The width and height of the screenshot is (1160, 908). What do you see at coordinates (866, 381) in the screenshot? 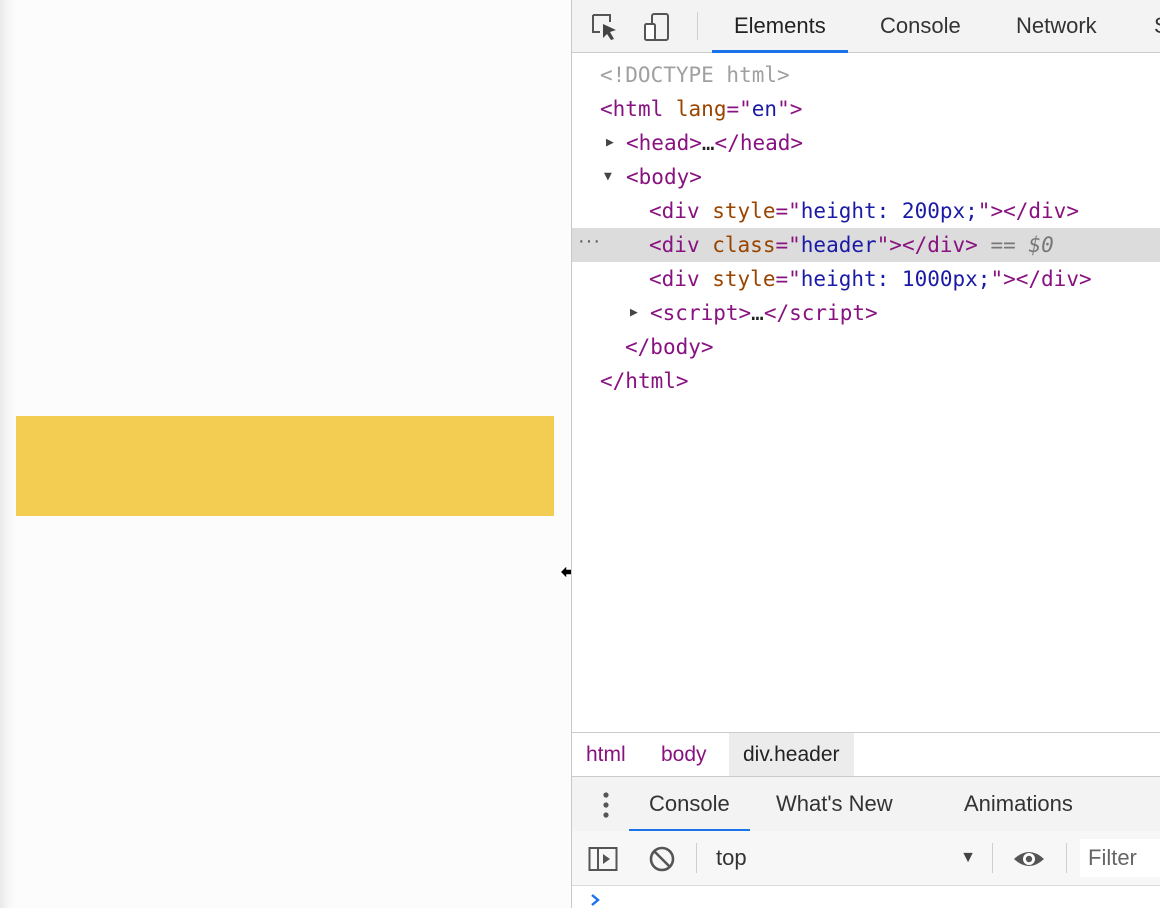
I see `dom-node-html-close: </html>` at bounding box center [866, 381].